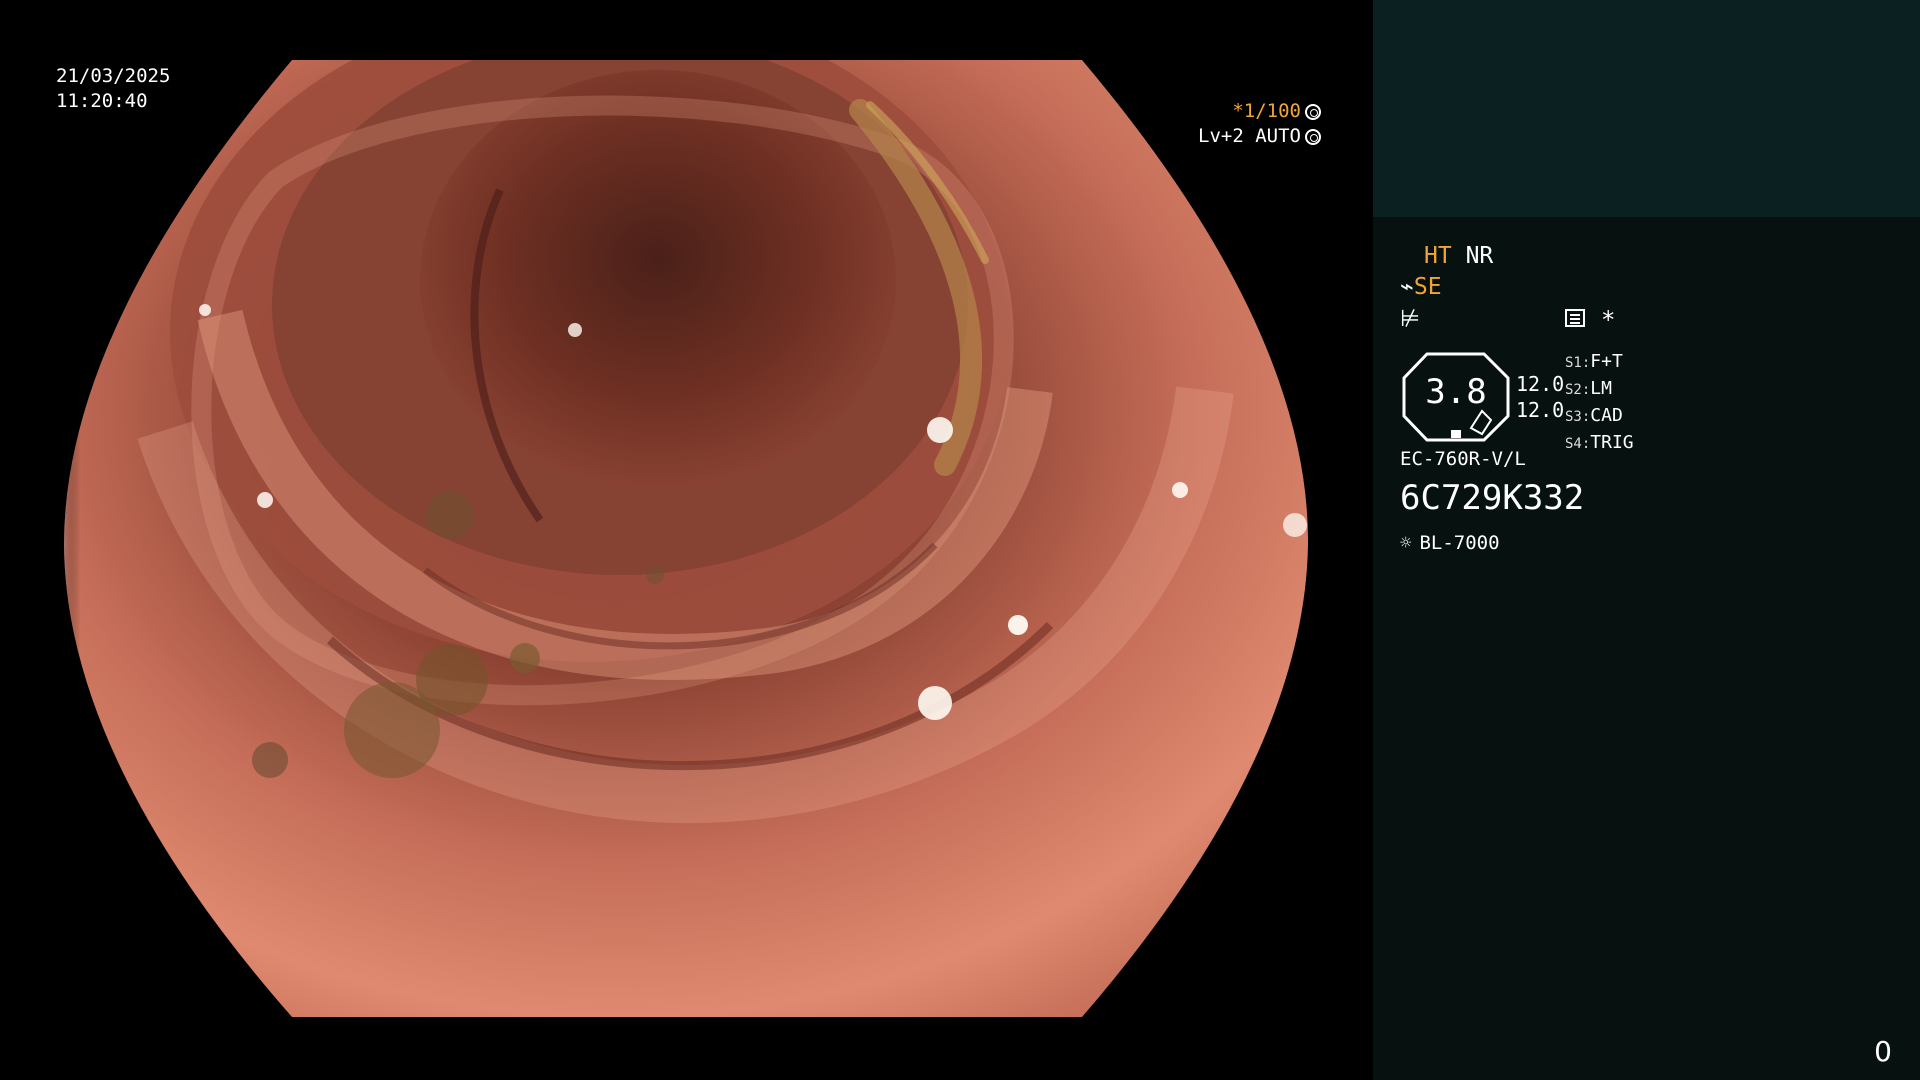  What do you see at coordinates (1438, 256) in the screenshot?
I see `ht-mode-text: HT` at bounding box center [1438, 256].